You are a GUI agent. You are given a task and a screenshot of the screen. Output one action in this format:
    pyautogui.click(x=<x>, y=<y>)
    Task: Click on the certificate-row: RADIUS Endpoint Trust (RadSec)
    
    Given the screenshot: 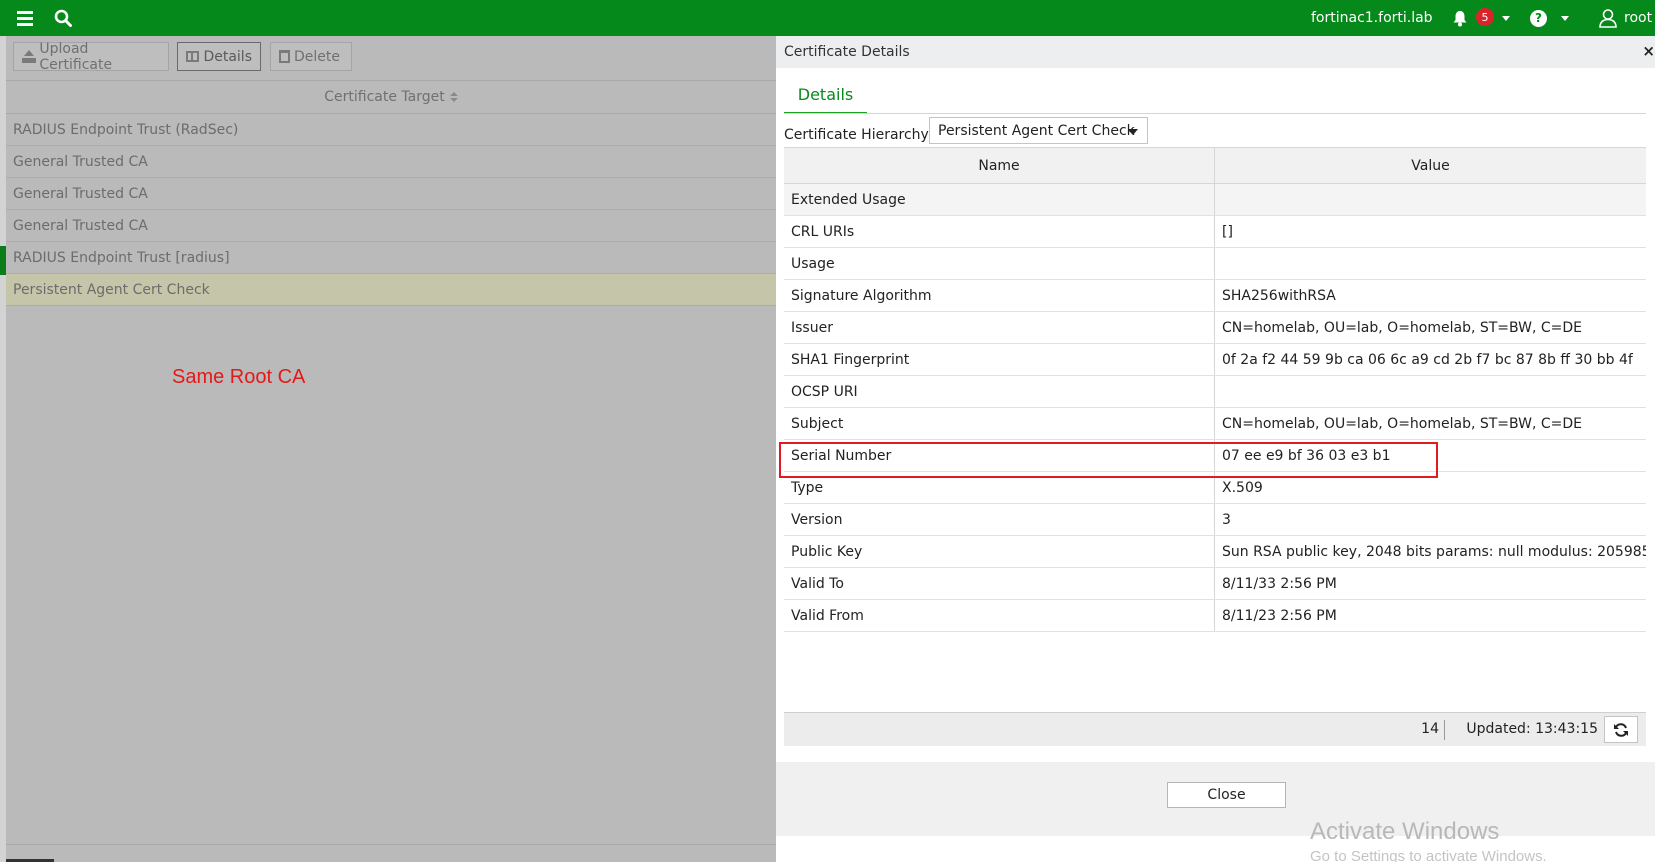 What is the action you would take?
    pyautogui.click(x=391, y=130)
    